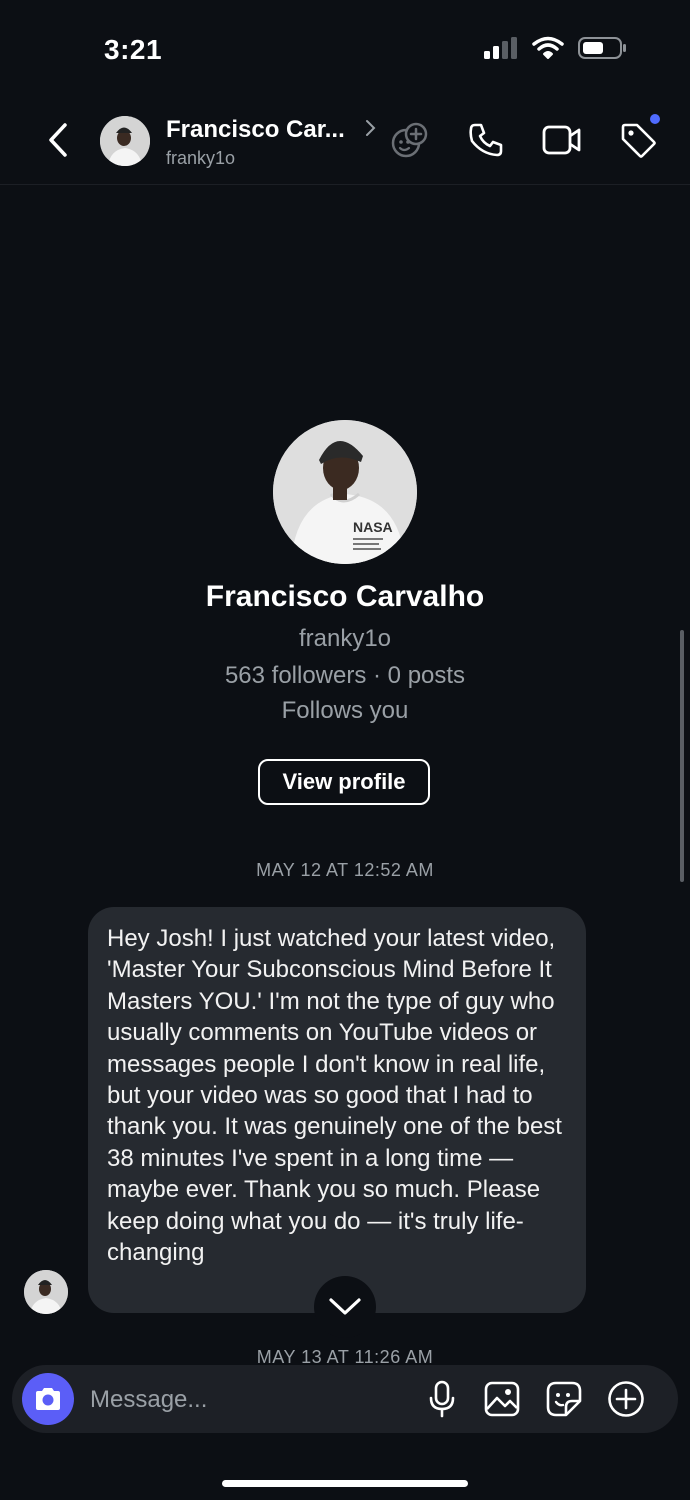 This screenshot has height=1500, width=690. I want to click on profile-name: Francisco Carvalho, so click(345, 596).